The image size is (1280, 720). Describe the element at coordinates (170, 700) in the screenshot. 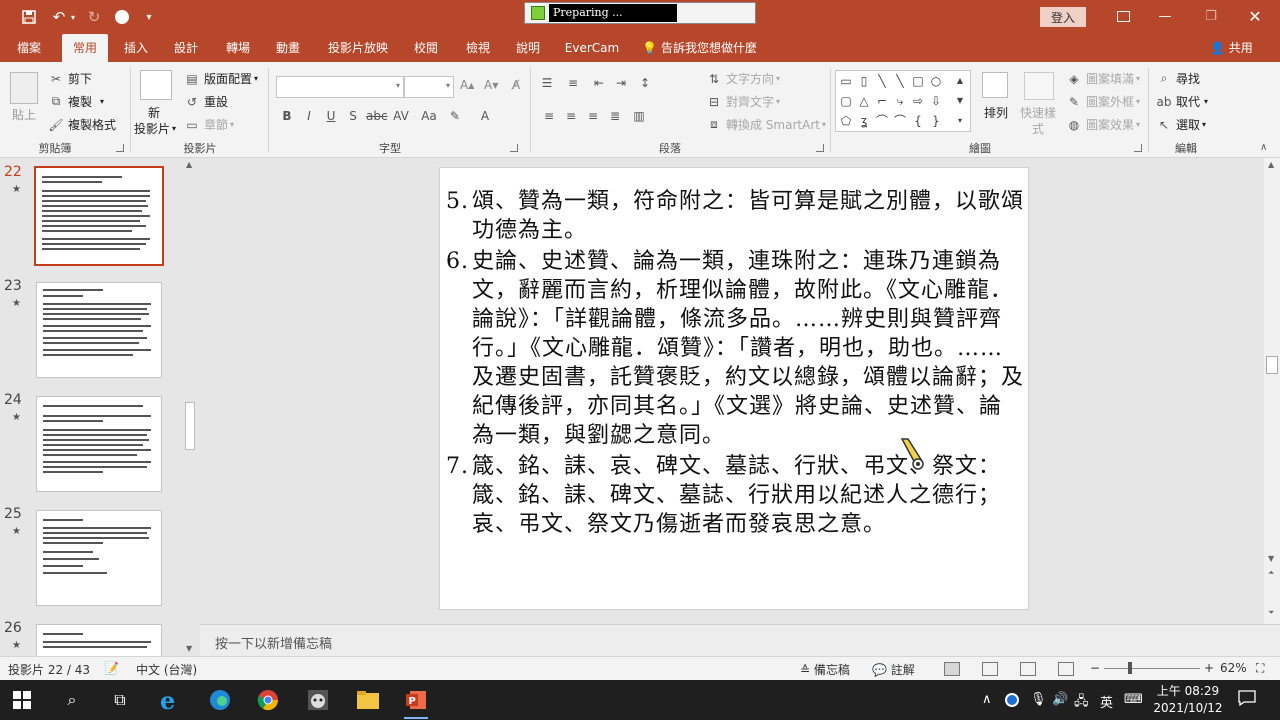

I see `ie-browser-icon: e` at that location.